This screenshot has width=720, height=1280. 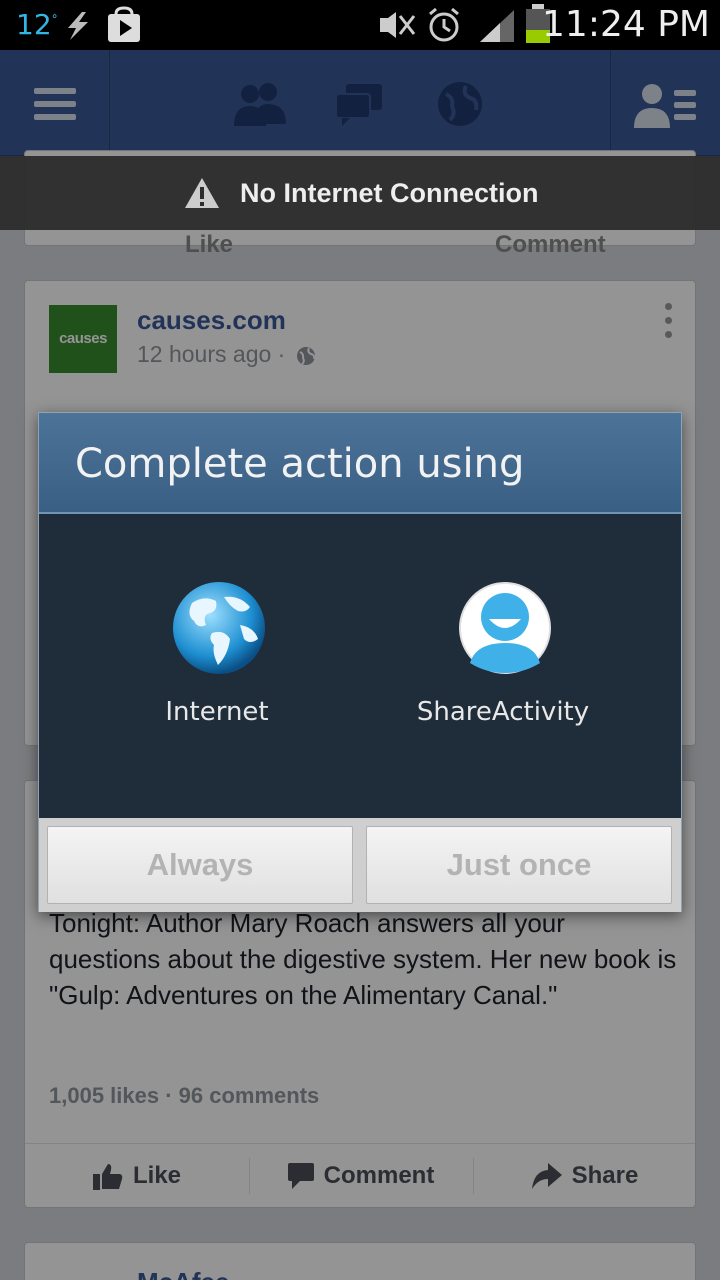 I want to click on option-label: ShareActivity, so click(x=503, y=712).